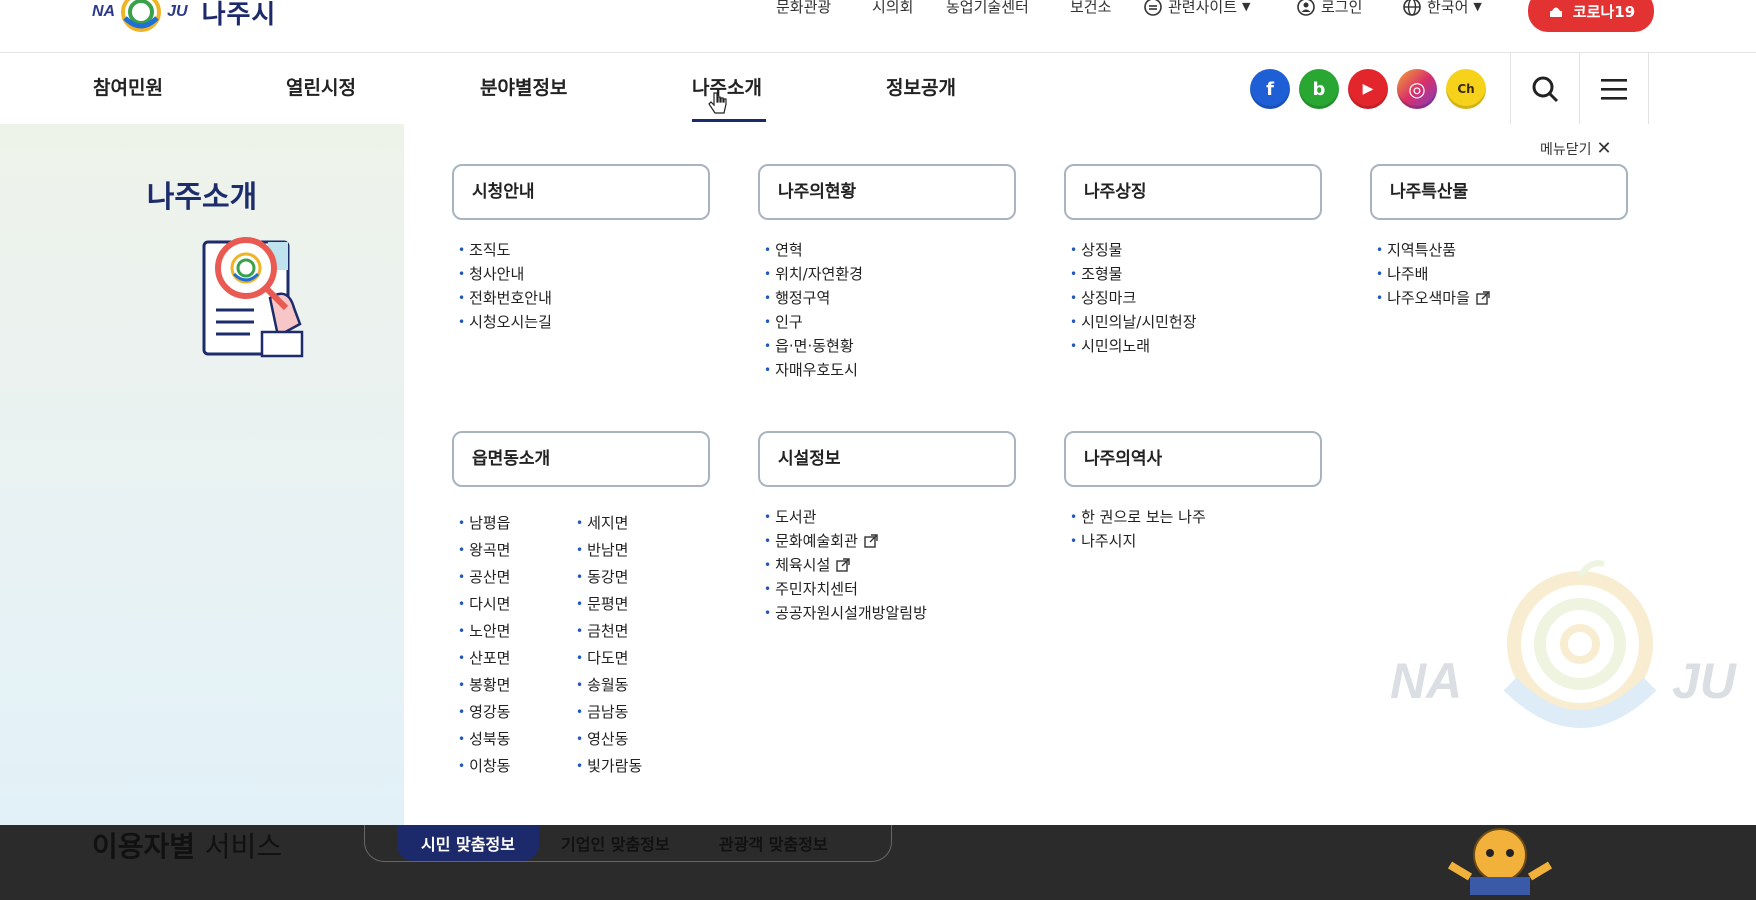 This screenshot has height=900, width=1756. Describe the element at coordinates (505, 322) in the screenshot. I see `menu-link: 시청오시는길` at that location.